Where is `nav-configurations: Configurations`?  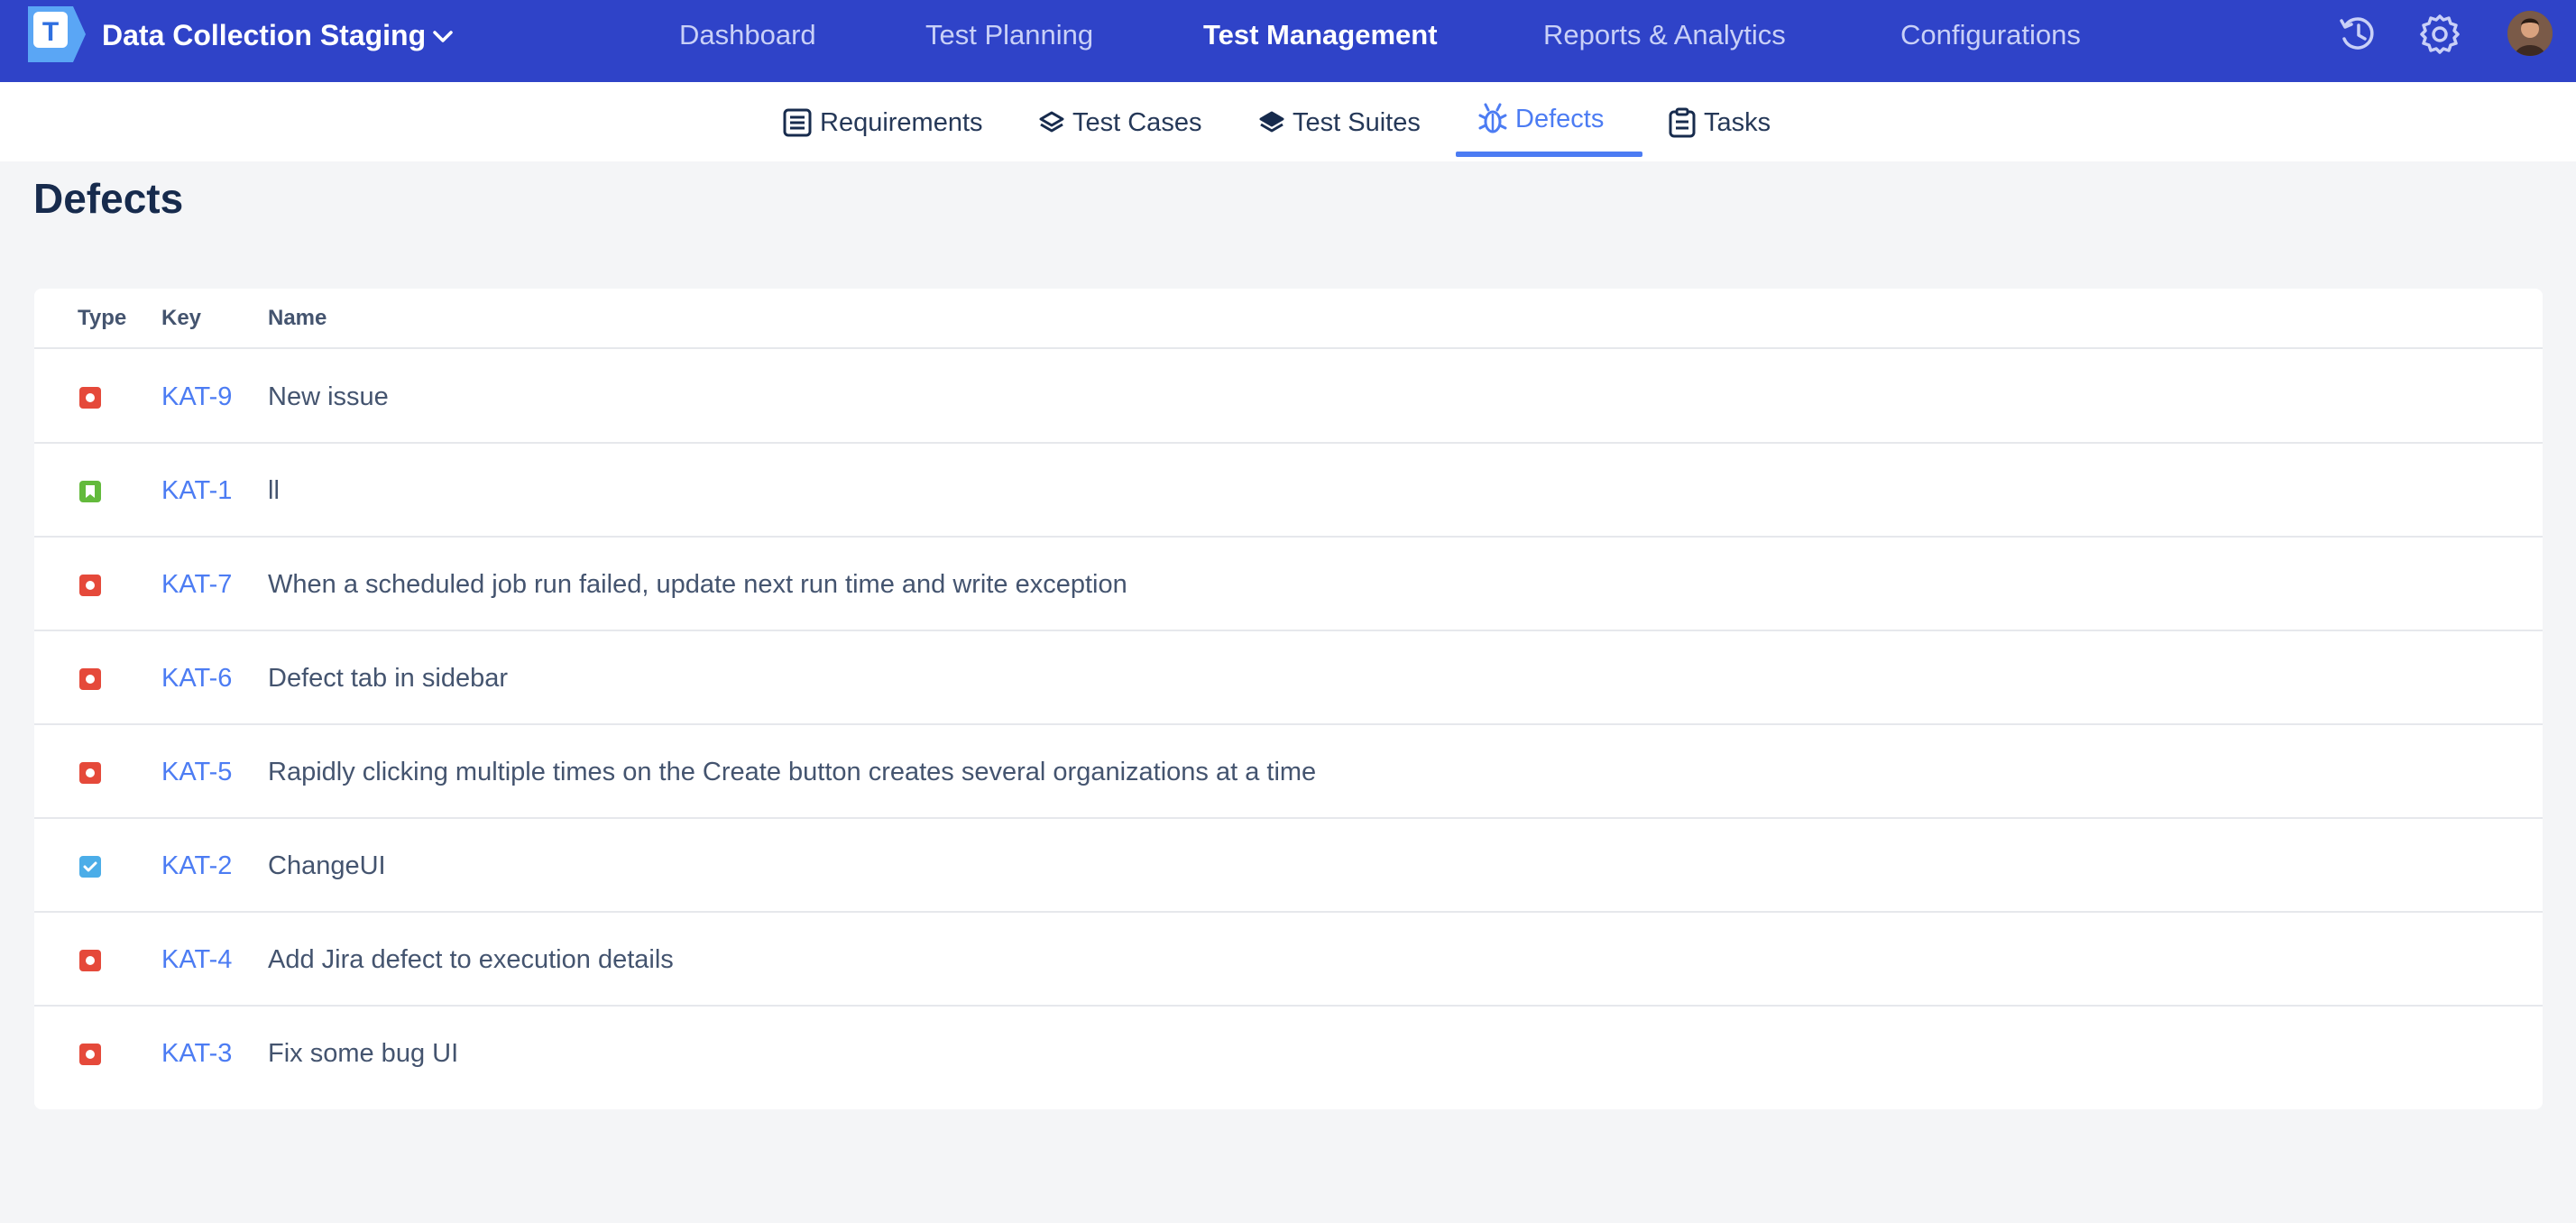
nav-configurations: Configurations is located at coordinates (1990, 35).